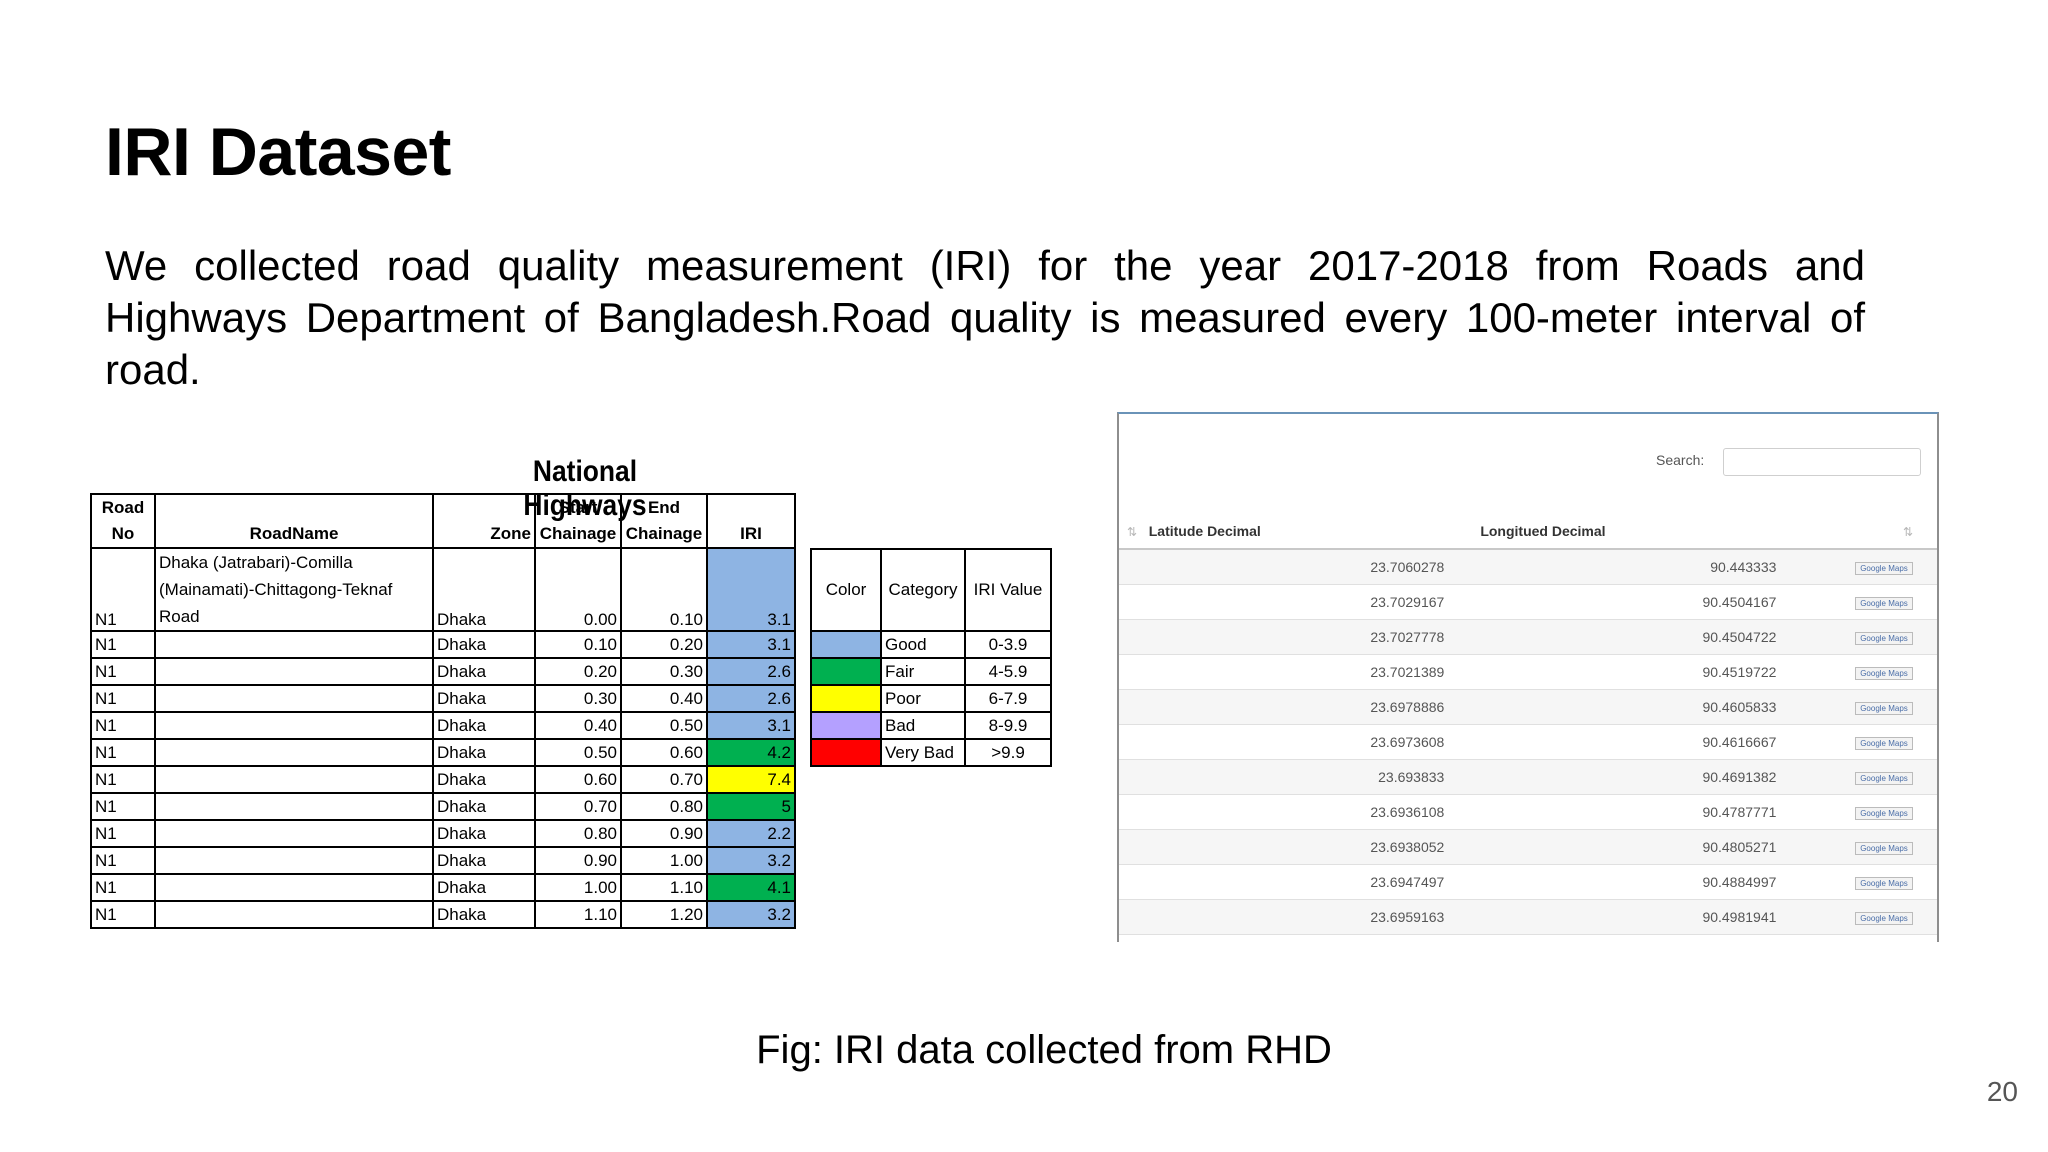 The image size is (2048, 1152). What do you see at coordinates (751, 914) in the screenshot?
I see `iri-cell: 3.2` at bounding box center [751, 914].